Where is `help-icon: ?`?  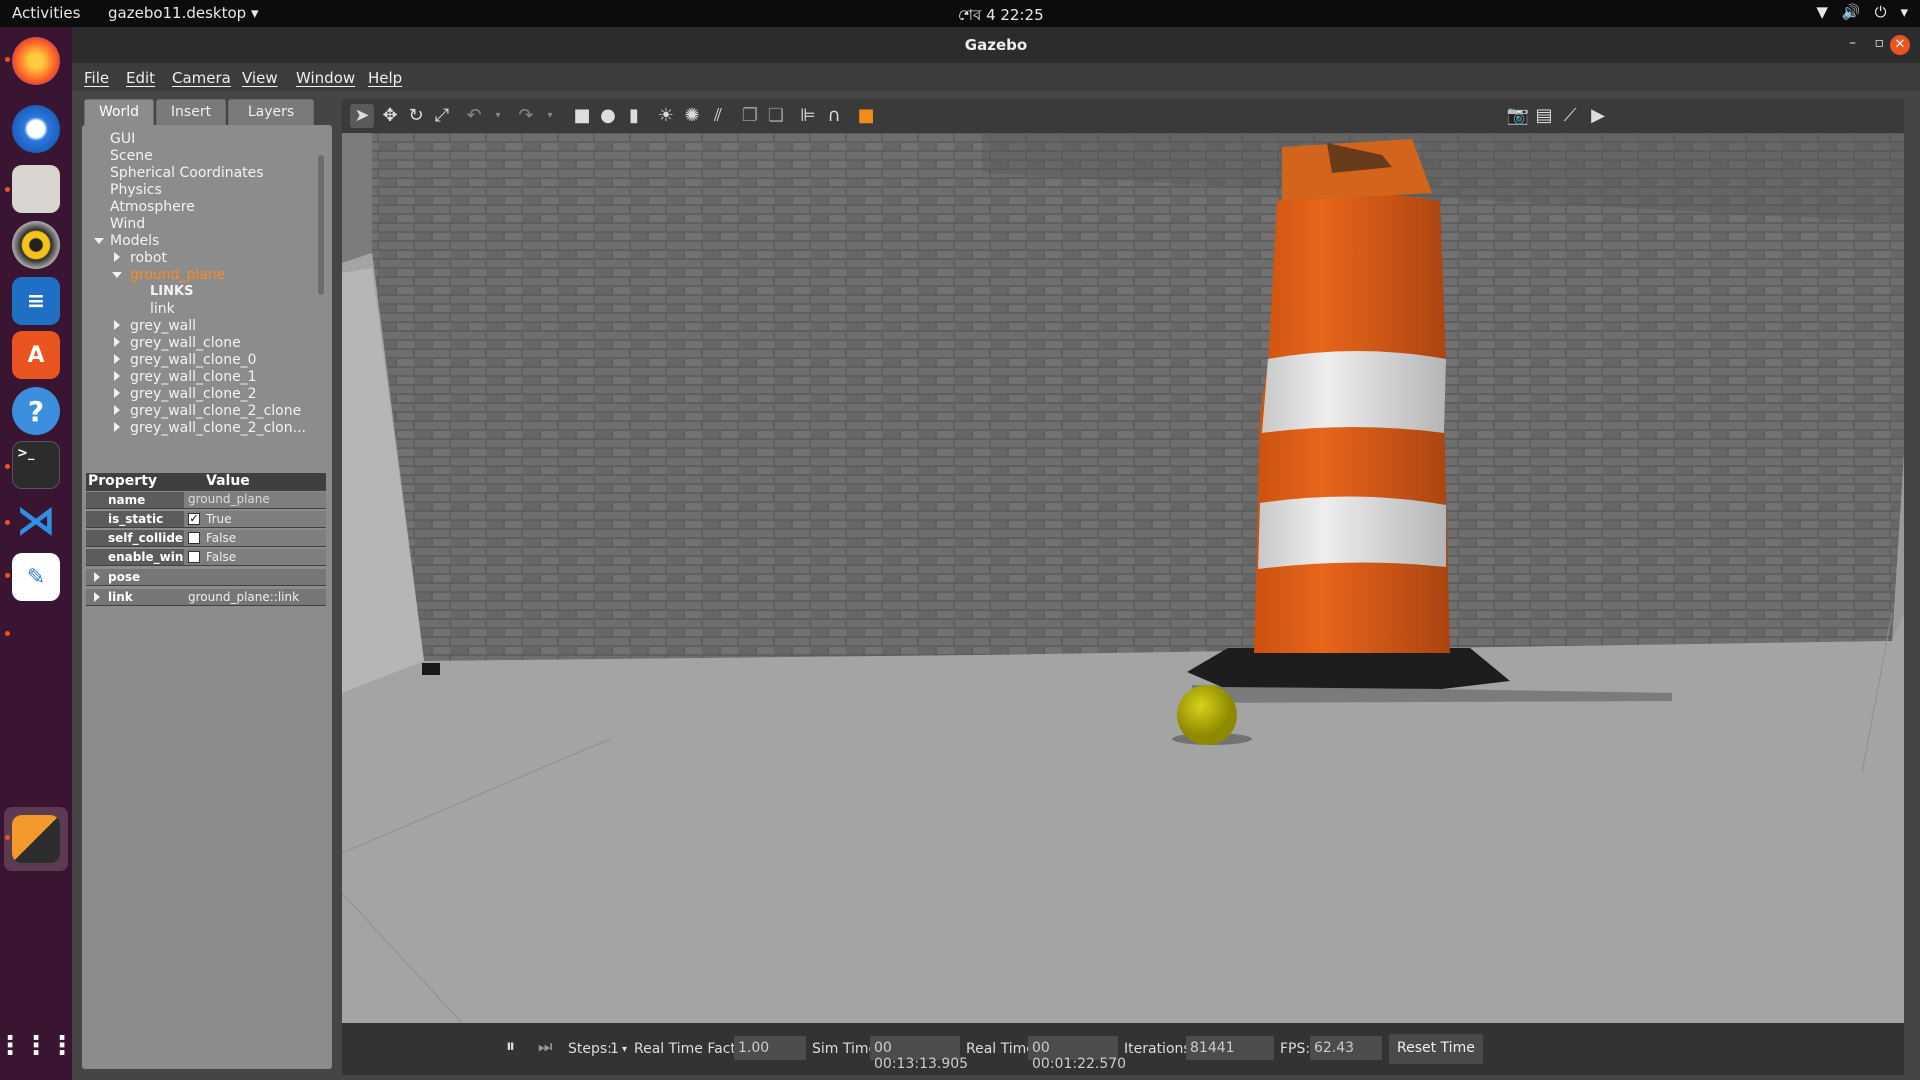 help-icon: ? is located at coordinates (36, 411).